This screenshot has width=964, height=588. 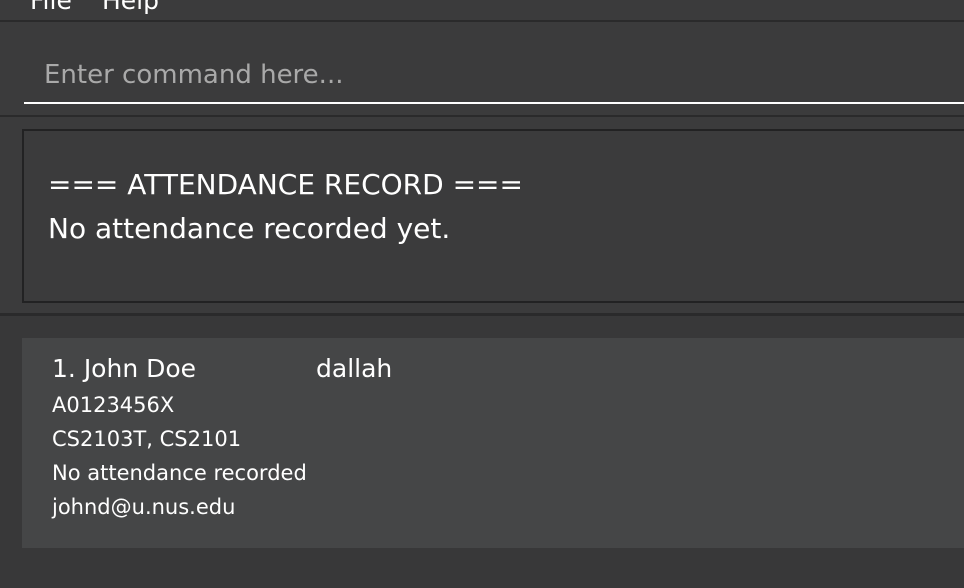 I want to click on person-attendance: No attendance recorded, so click(x=179, y=473).